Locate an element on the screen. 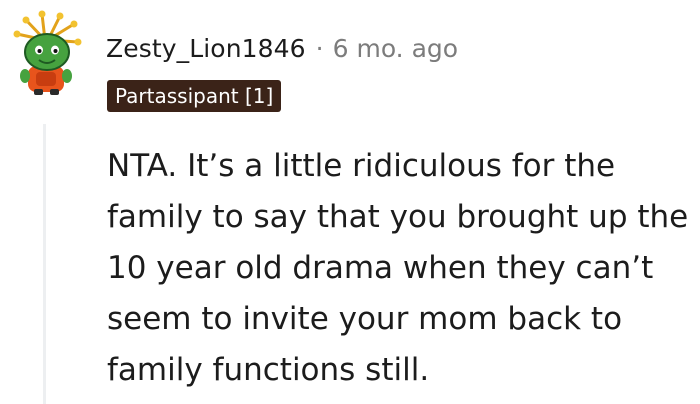 The height and width of the screenshot is (404, 700). timestamp-link: 6 mo. ago is located at coordinates (395, 48).